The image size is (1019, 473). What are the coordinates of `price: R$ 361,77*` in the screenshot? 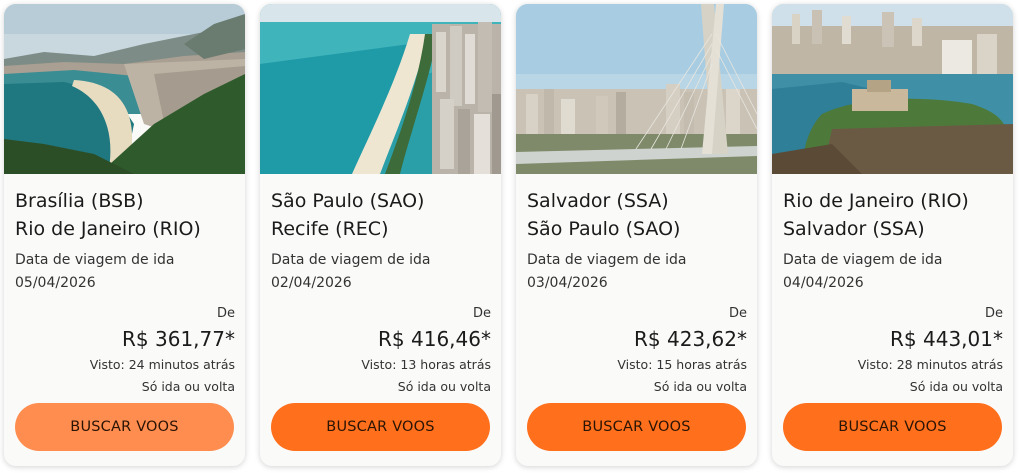 It's located at (178, 339).